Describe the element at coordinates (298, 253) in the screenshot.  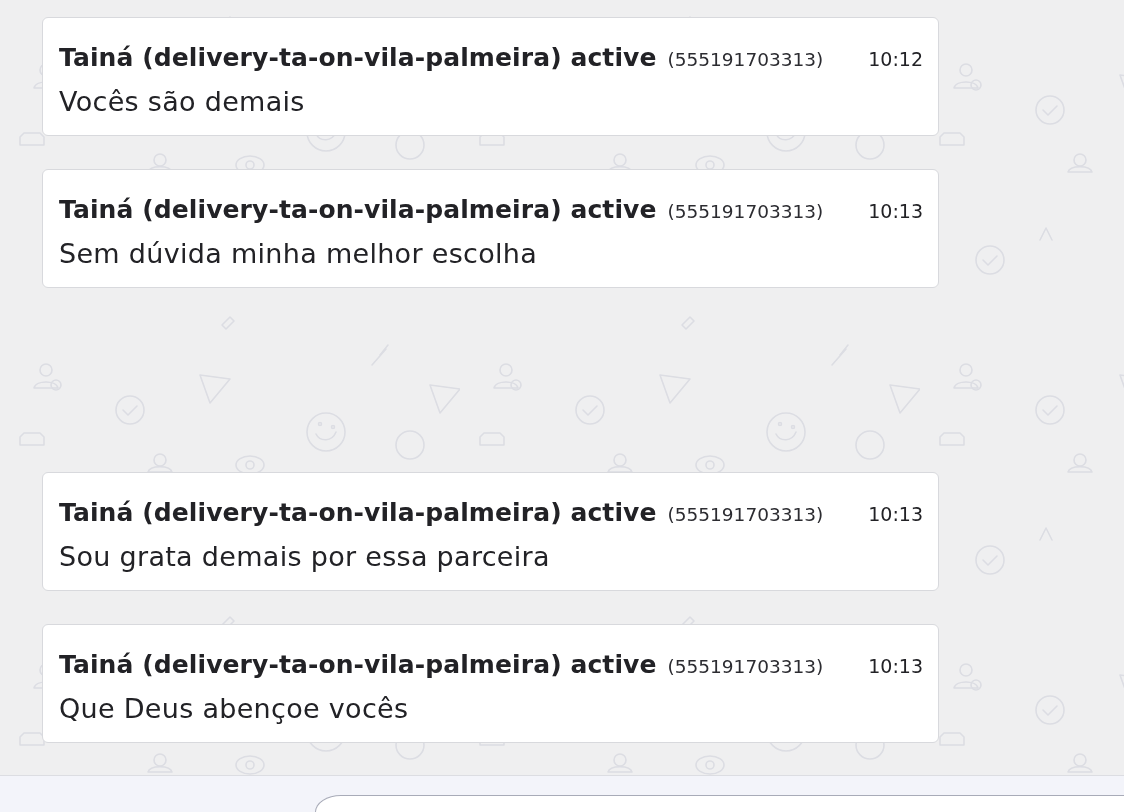
I see `message-text: Sem dúvida minha melhor escolha` at that location.